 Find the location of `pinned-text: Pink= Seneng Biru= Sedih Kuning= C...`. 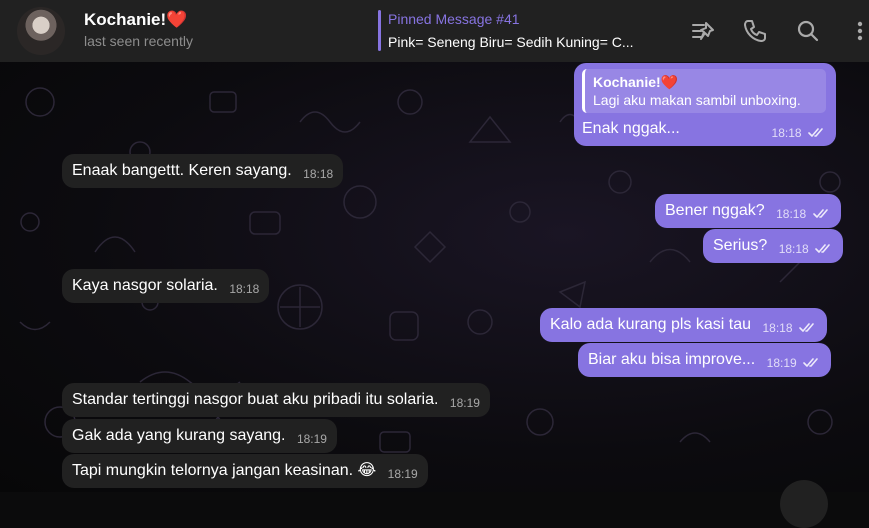

pinned-text: Pink= Seneng Biru= Sedih Kuning= C... is located at coordinates (511, 42).